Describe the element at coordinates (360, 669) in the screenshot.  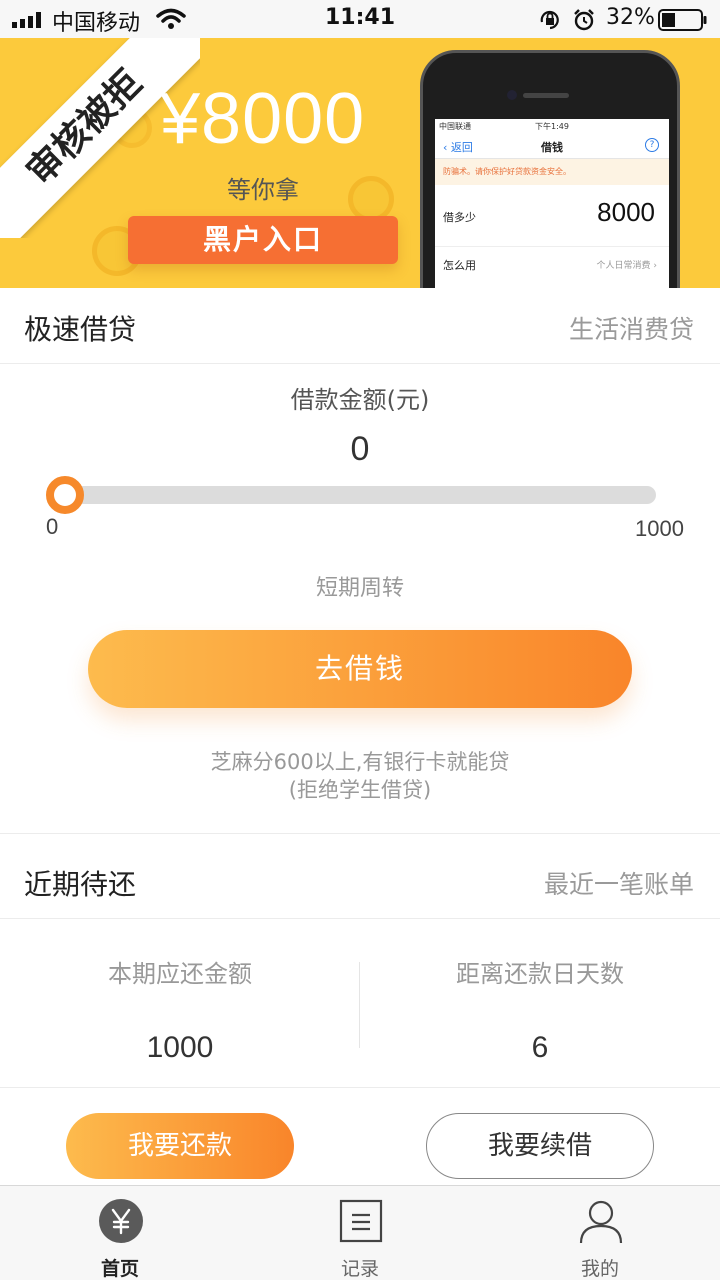
I see `borrow-button: 去借钱` at that location.